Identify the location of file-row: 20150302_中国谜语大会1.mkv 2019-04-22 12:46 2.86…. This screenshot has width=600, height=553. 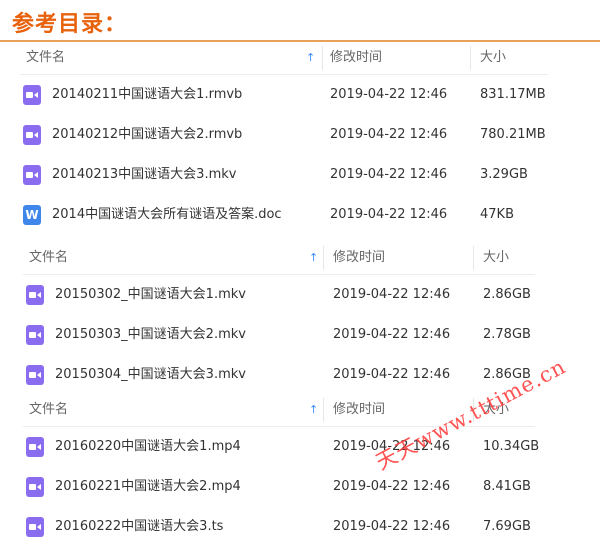
(279, 295).